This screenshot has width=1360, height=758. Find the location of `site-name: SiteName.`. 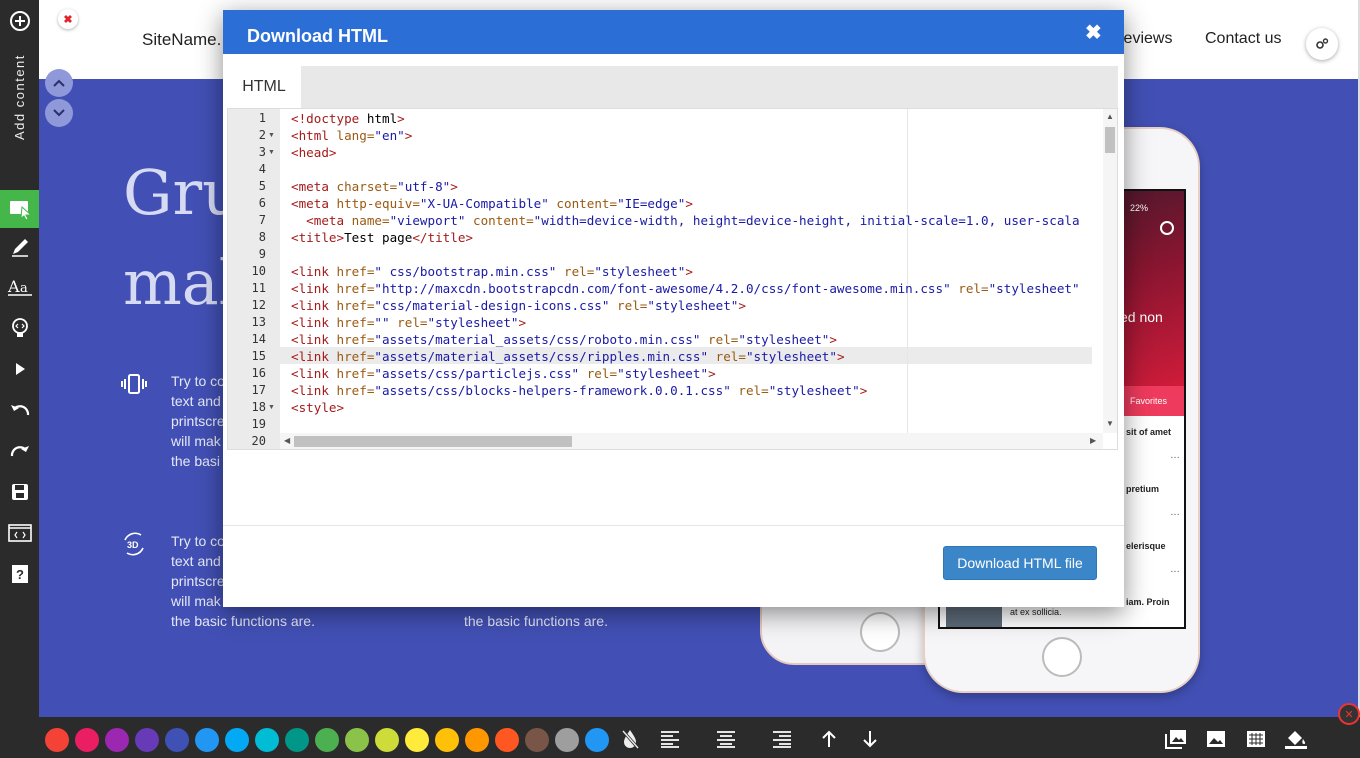

site-name: SiteName. is located at coordinates (181, 40).